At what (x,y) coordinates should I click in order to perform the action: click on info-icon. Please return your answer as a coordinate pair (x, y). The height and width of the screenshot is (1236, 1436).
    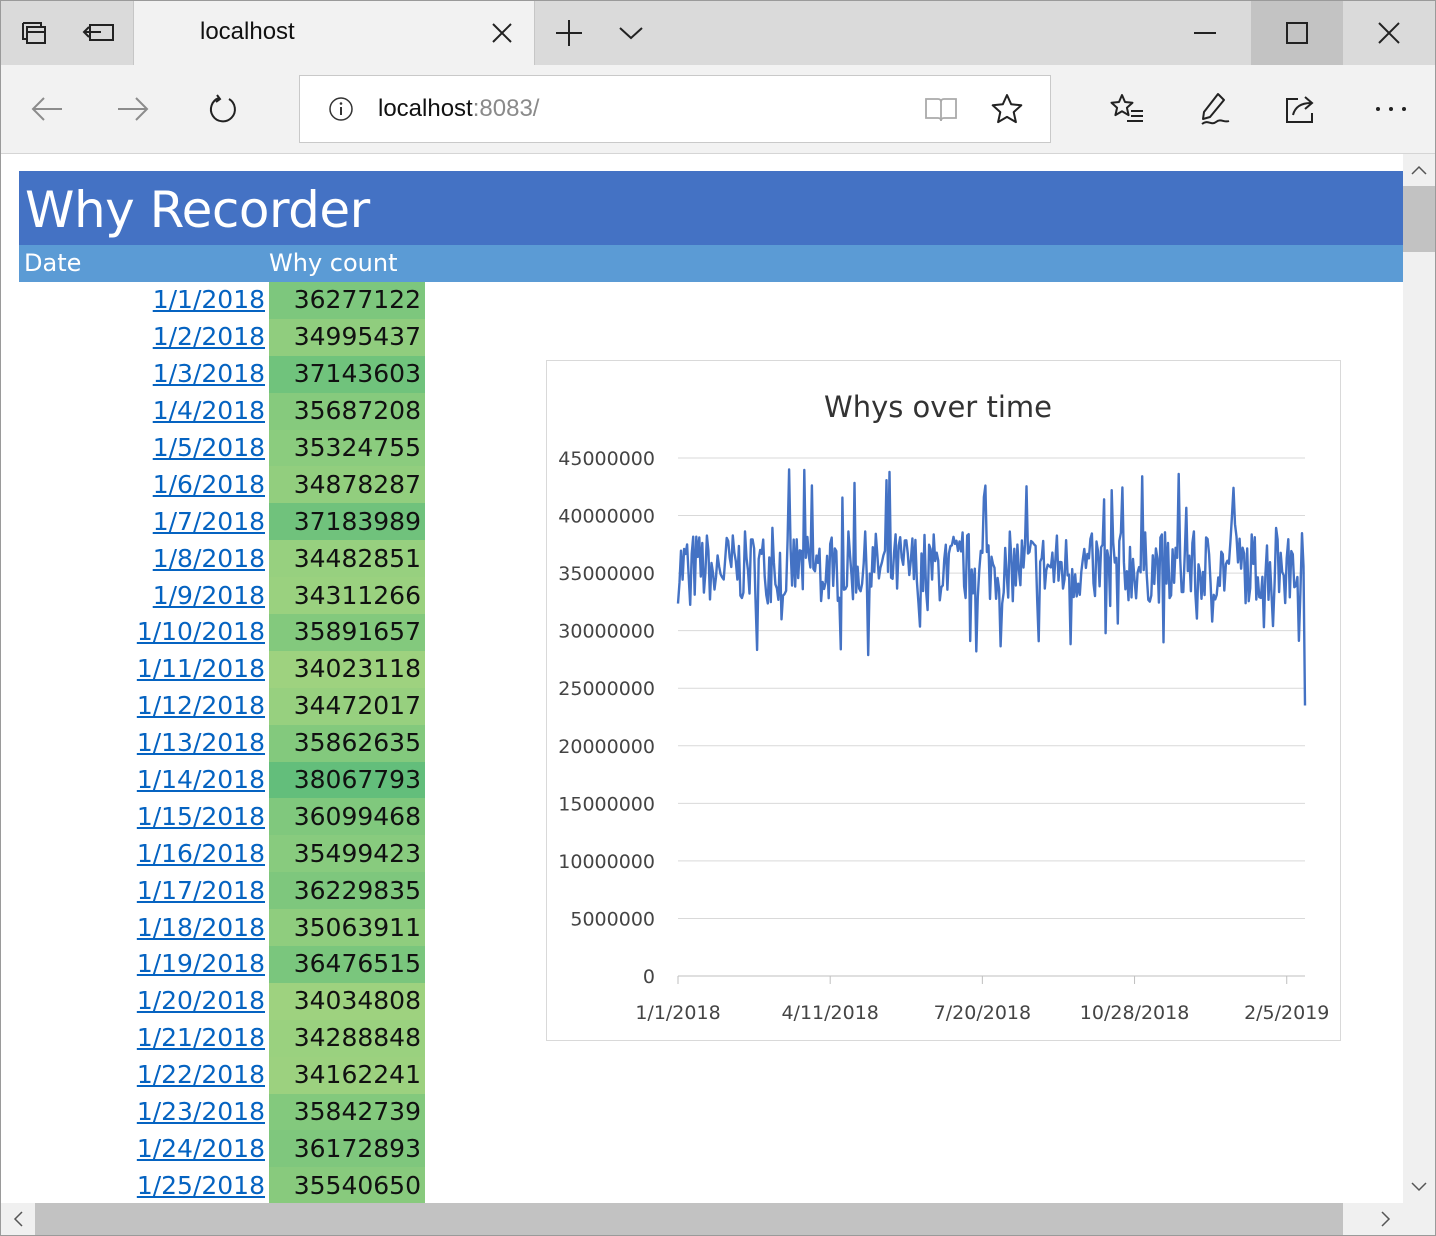
    Looking at the image, I should click on (341, 109).